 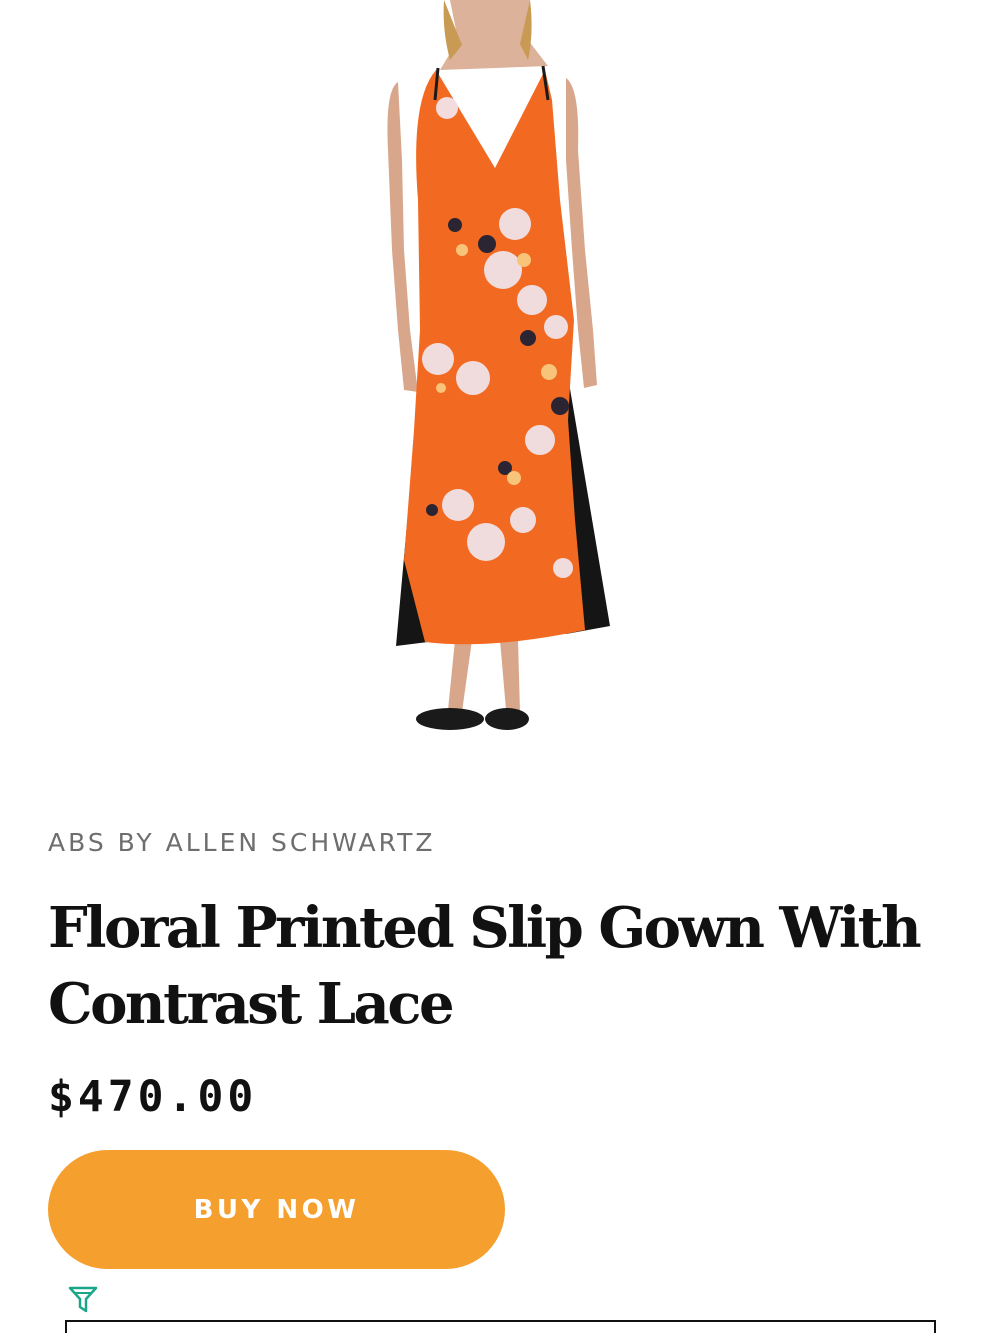 What do you see at coordinates (83, 1300) in the screenshot?
I see `filter-icon` at bounding box center [83, 1300].